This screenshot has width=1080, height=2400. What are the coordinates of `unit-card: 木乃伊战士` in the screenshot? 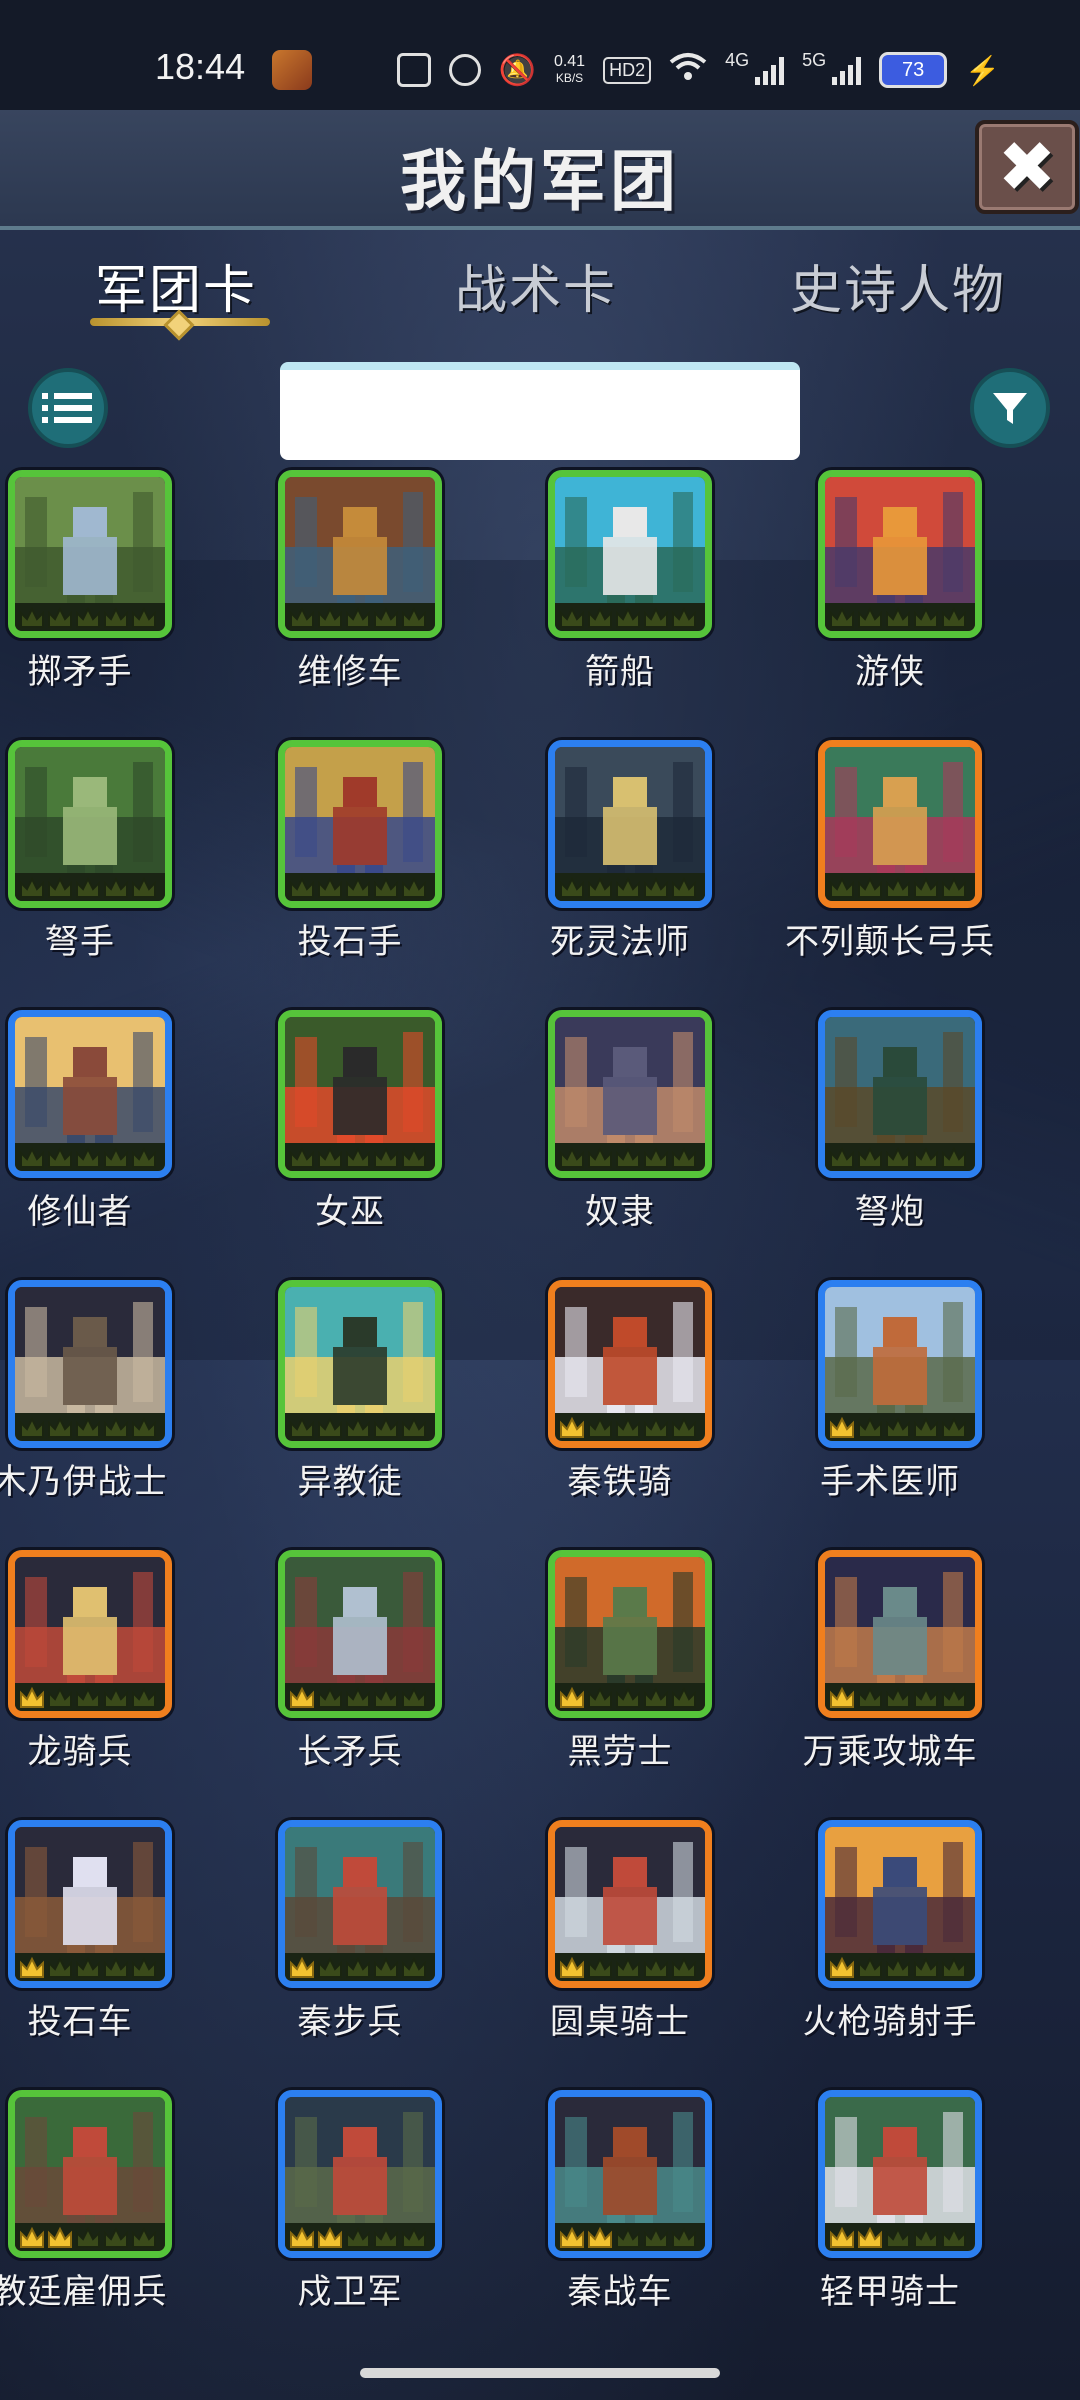 It's located at (102, 1395).